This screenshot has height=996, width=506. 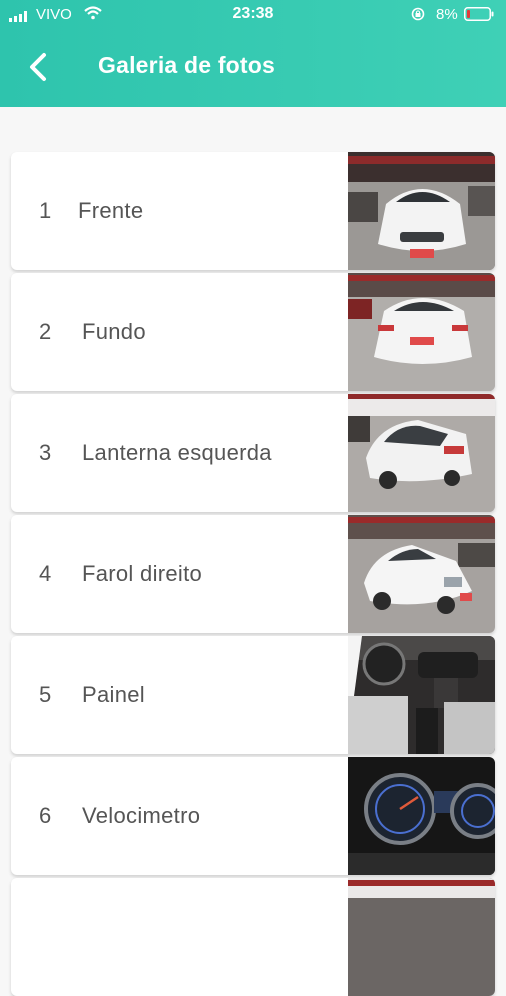 What do you see at coordinates (45, 694) in the screenshot?
I see `photo-number: 5` at bounding box center [45, 694].